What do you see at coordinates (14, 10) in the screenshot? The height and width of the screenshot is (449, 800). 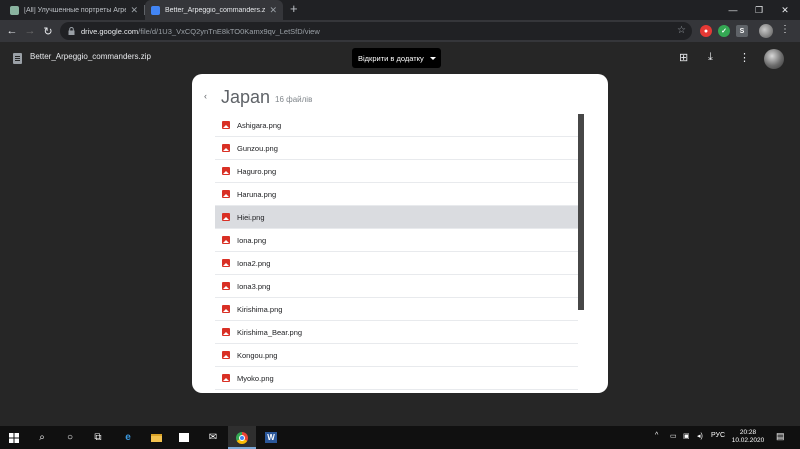 I see `tab-favicon` at bounding box center [14, 10].